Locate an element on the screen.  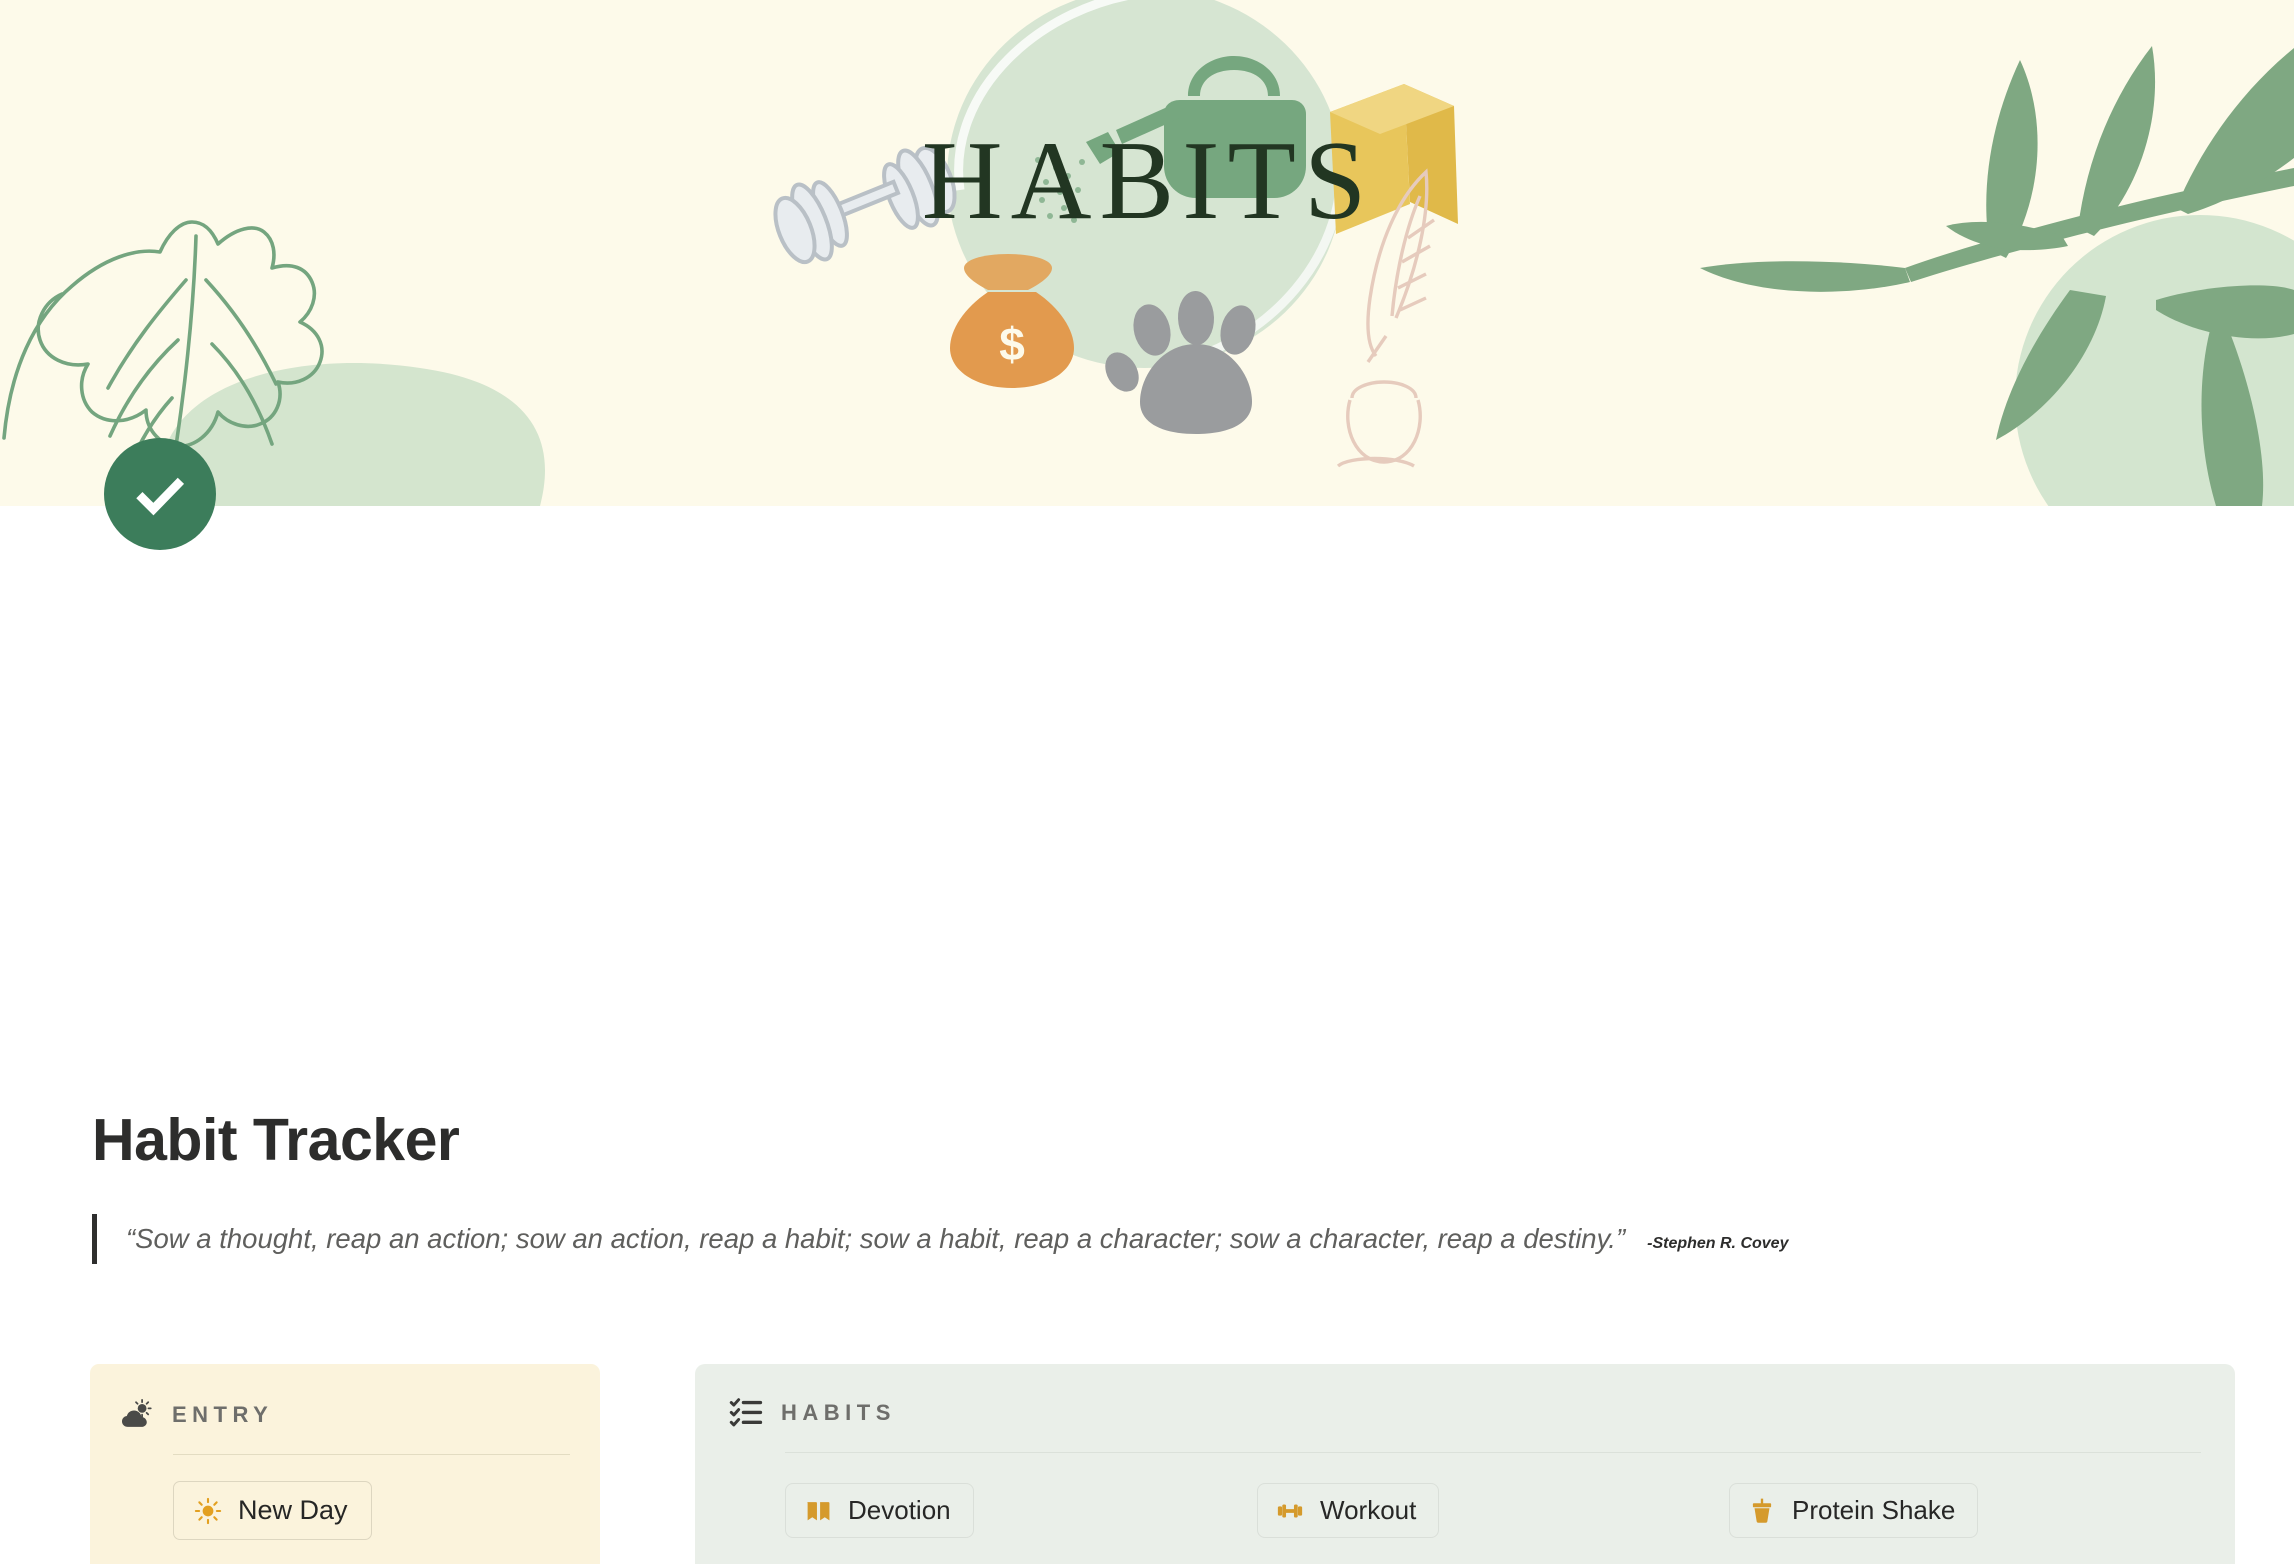
habit-button: Devotion is located at coordinates (879, 1510).